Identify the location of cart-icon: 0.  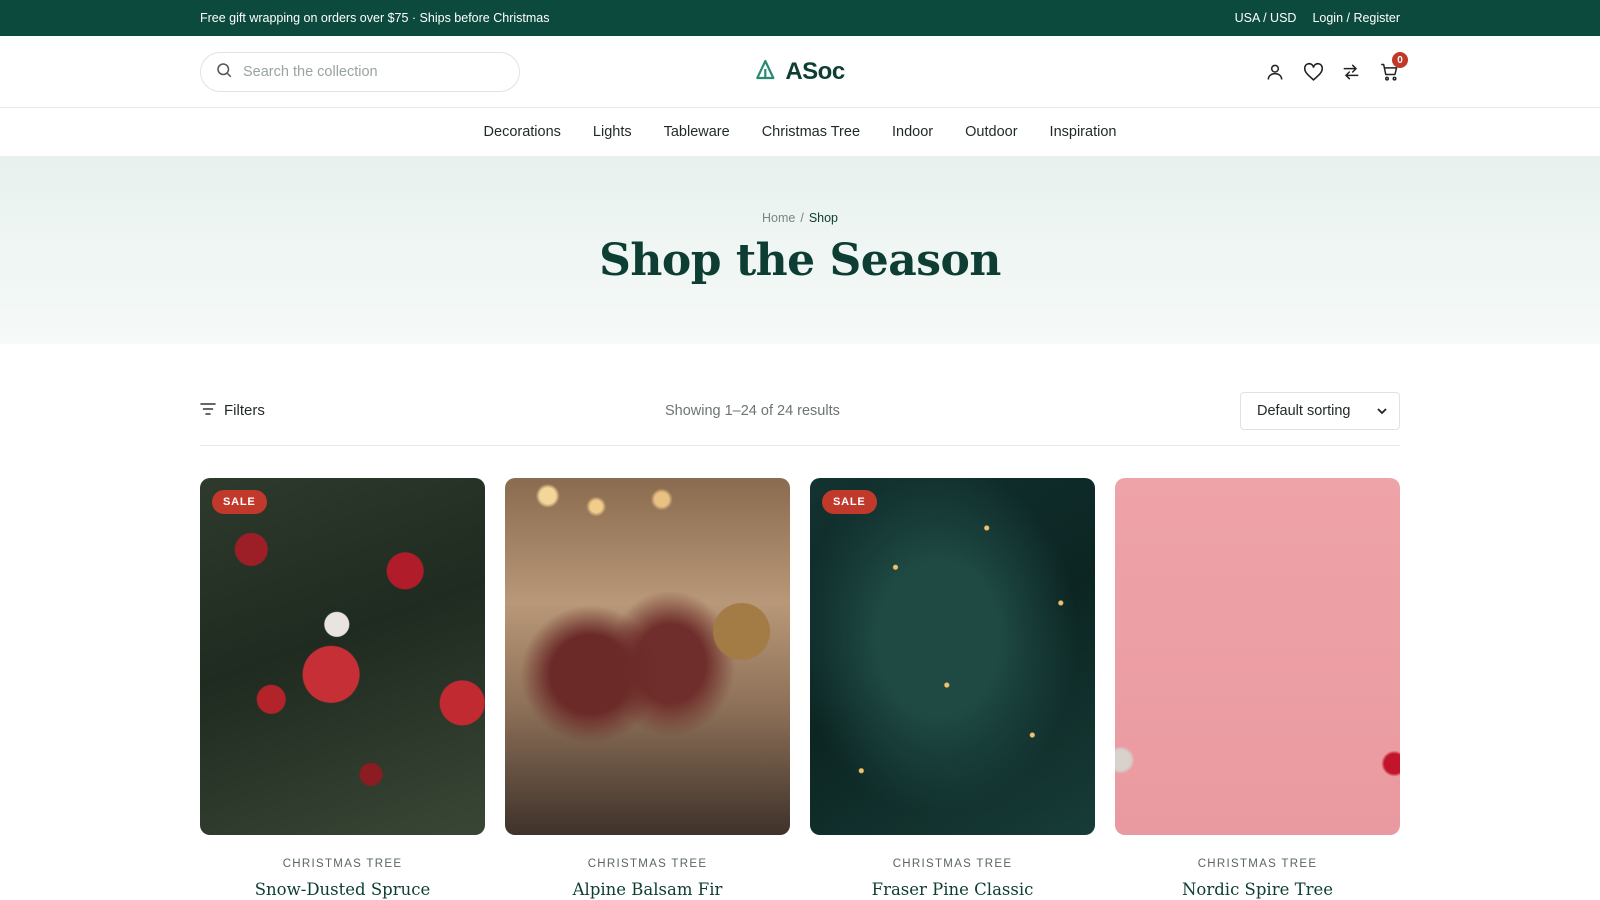
(1393, 67).